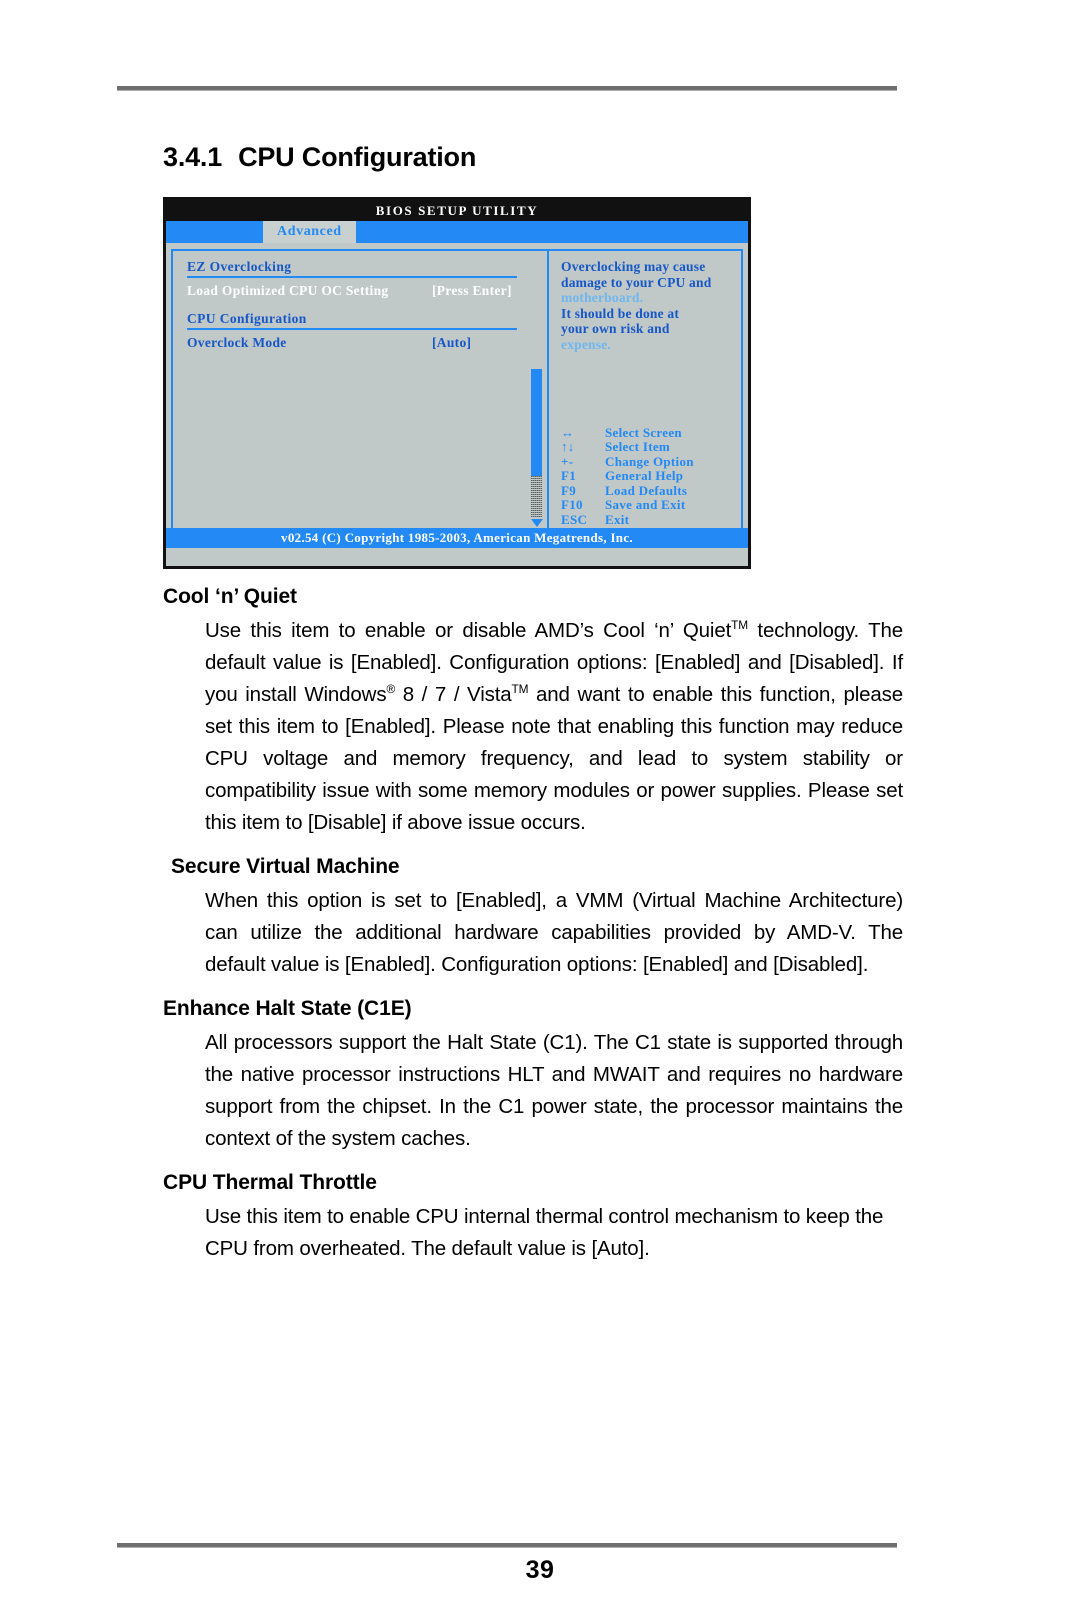  What do you see at coordinates (636, 282) in the screenshot?
I see `help-line-2: damage to your CPU and` at bounding box center [636, 282].